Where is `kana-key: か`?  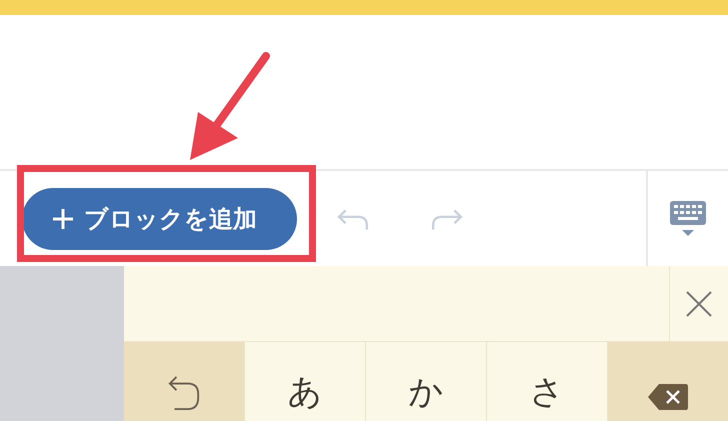 kana-key: か is located at coordinates (426, 381).